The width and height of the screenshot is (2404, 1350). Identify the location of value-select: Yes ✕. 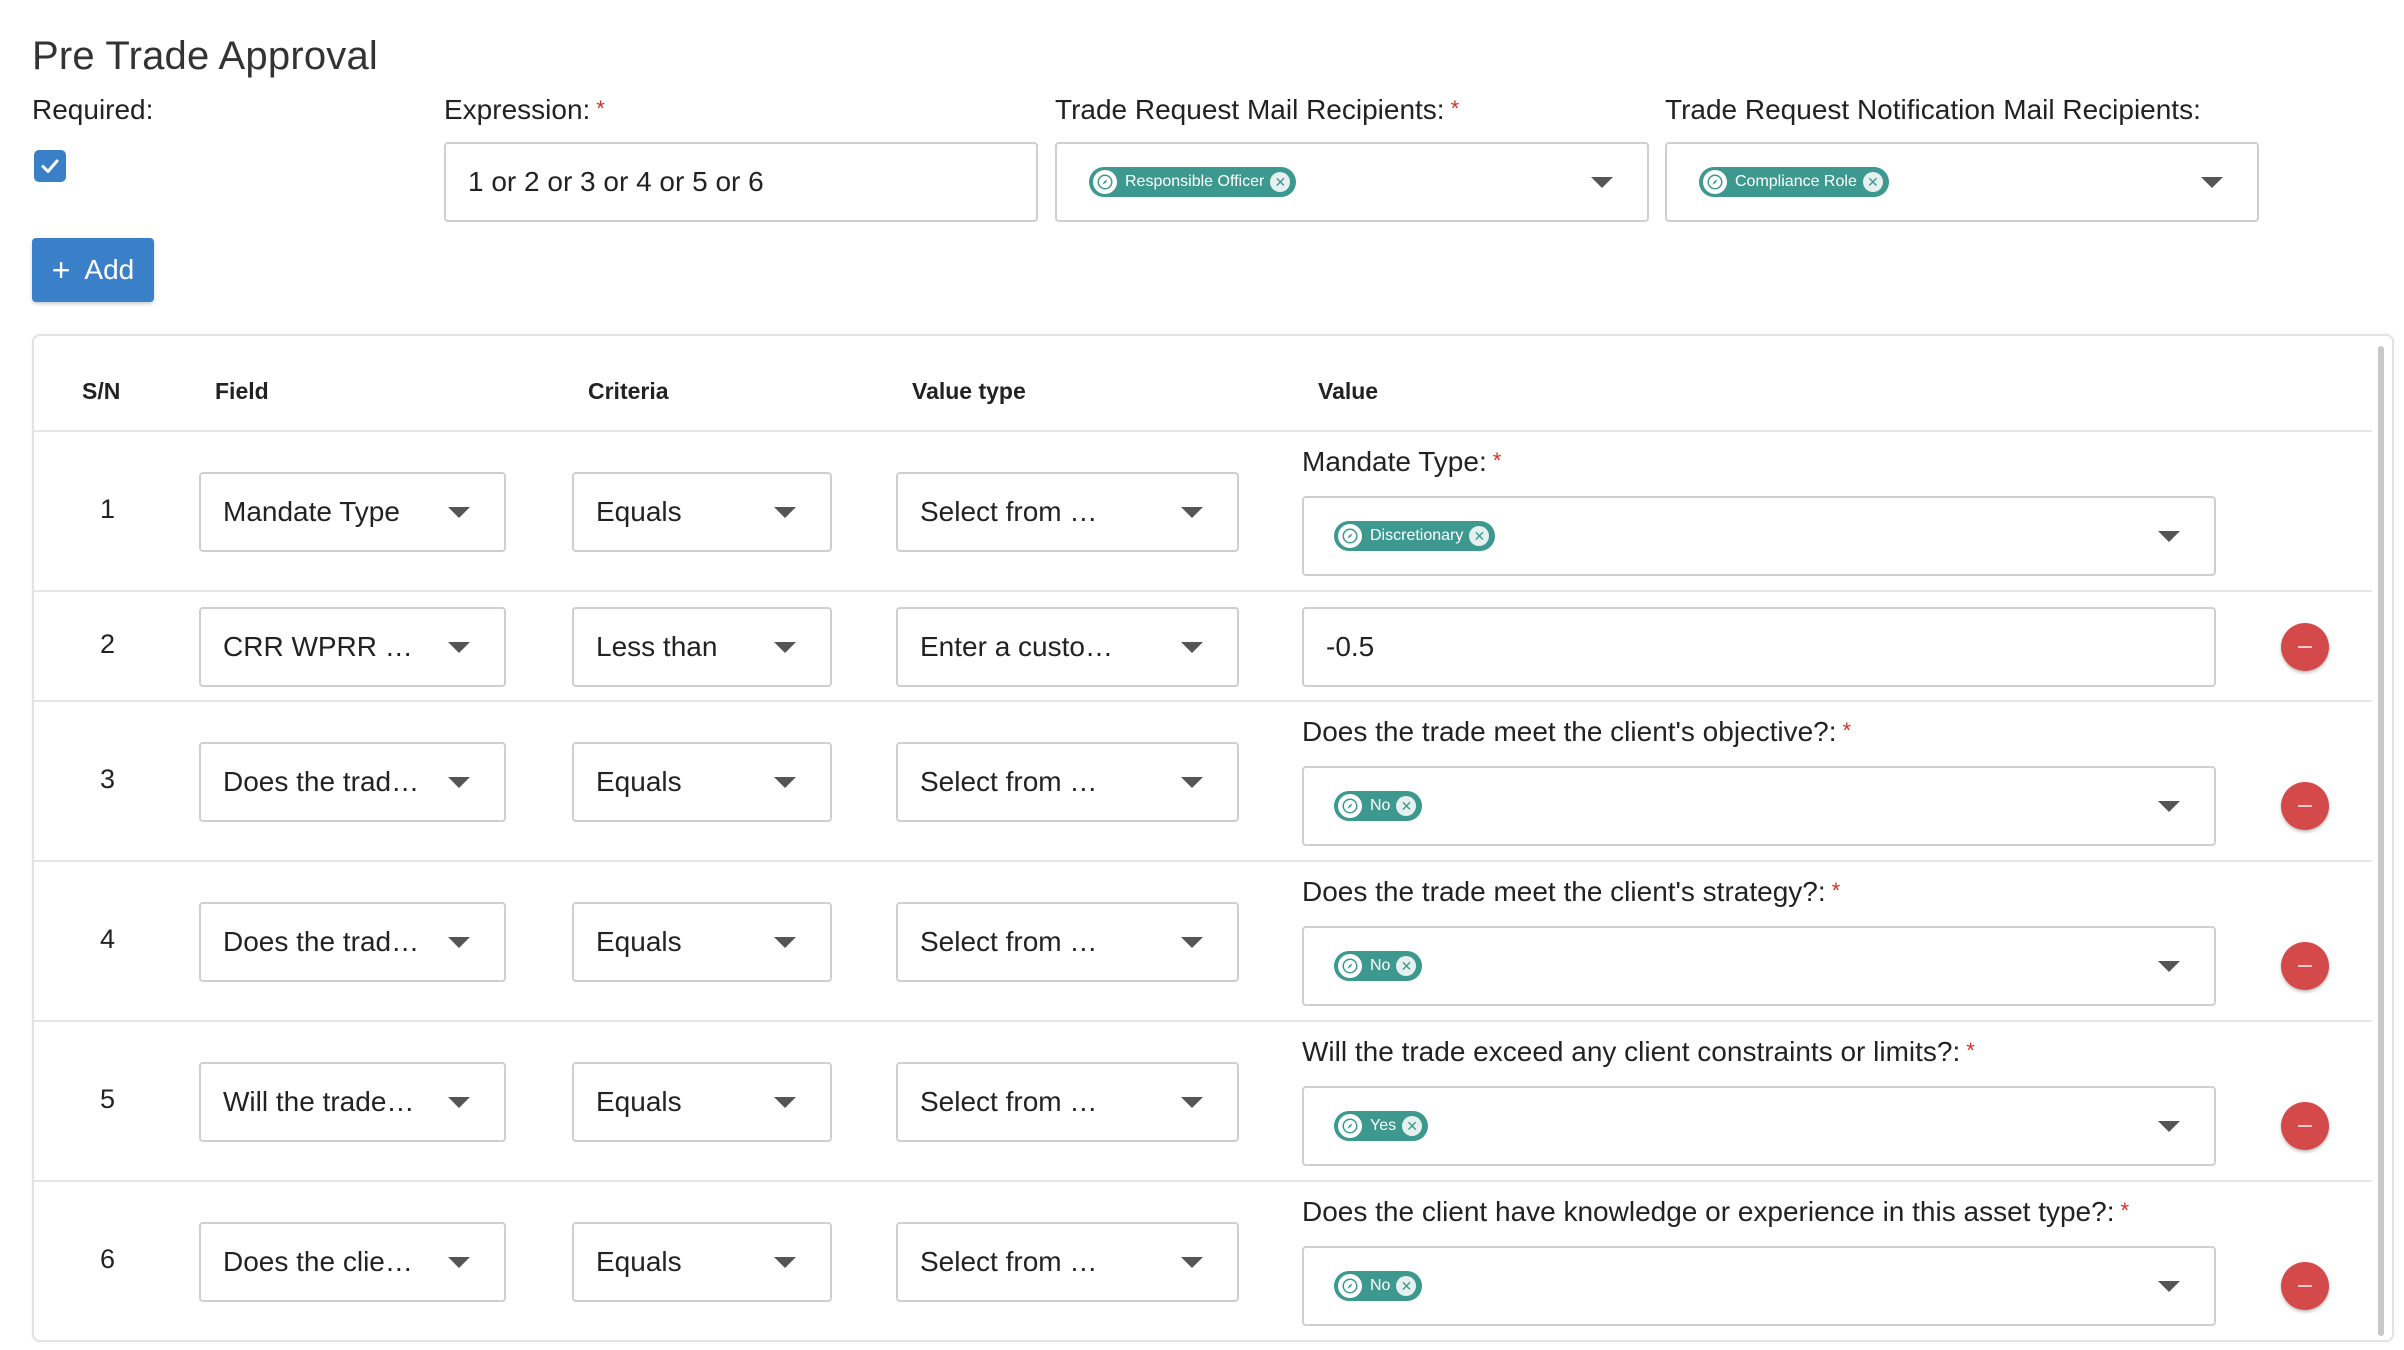
(1759, 1126).